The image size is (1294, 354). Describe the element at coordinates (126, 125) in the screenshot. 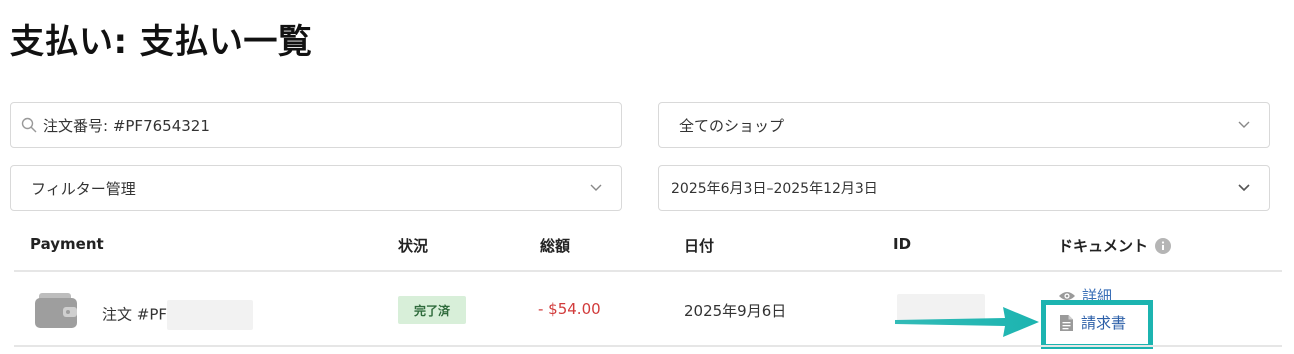

I see `search-input-value: 注文番号: #PF7654321` at that location.